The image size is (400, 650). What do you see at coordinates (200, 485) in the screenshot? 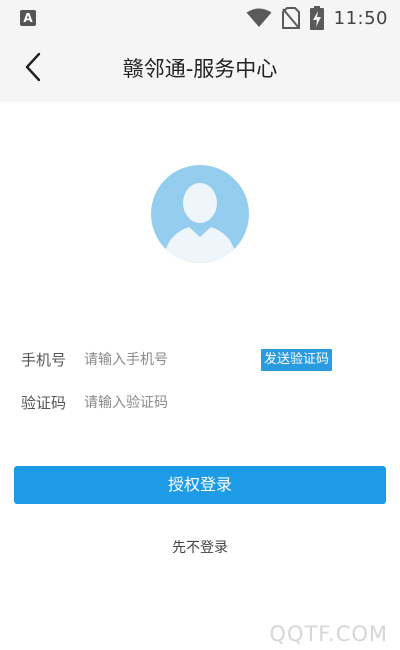
I see `authorize-login-button: 授权登录` at bounding box center [200, 485].